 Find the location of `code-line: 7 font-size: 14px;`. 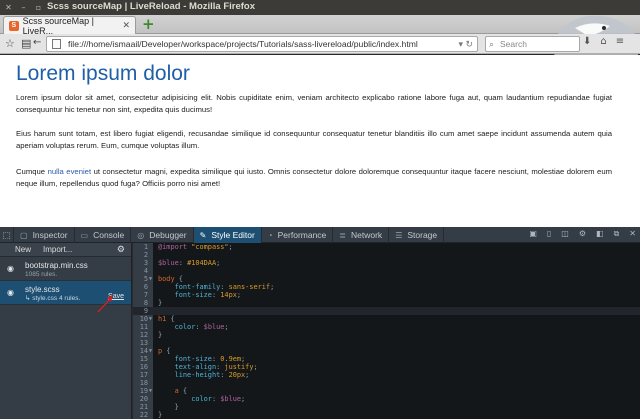

code-line: 7 font-size: 14px; is located at coordinates (386, 295).